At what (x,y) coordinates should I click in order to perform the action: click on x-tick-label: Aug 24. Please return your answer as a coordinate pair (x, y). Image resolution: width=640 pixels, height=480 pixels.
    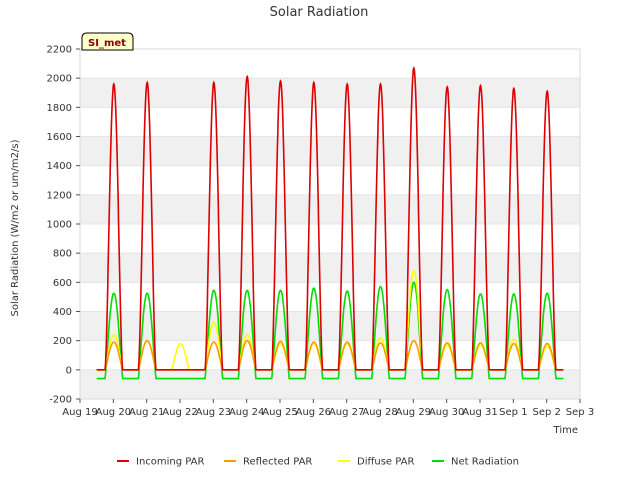
    Looking at the image, I should click on (246, 412).